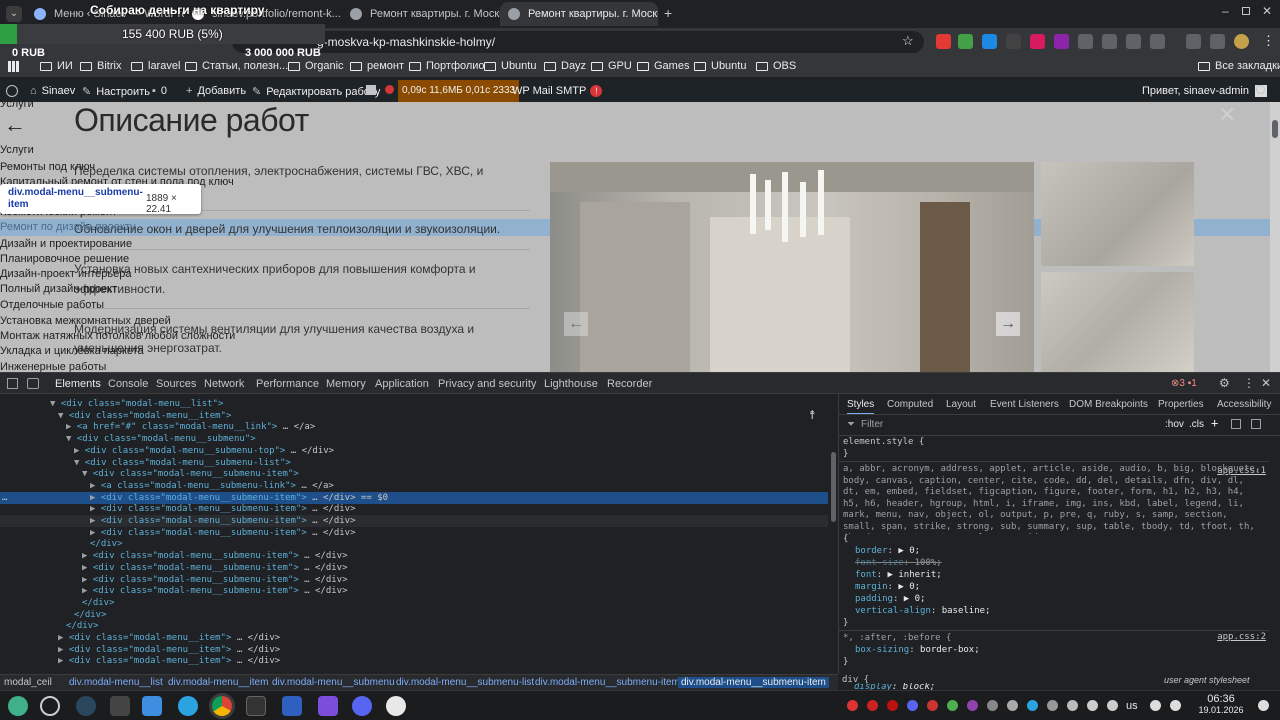 The width and height of the screenshot is (1280, 720). What do you see at coordinates (812, 415) in the screenshot?
I see `accessibility-person-icon: ☨` at bounding box center [812, 415].